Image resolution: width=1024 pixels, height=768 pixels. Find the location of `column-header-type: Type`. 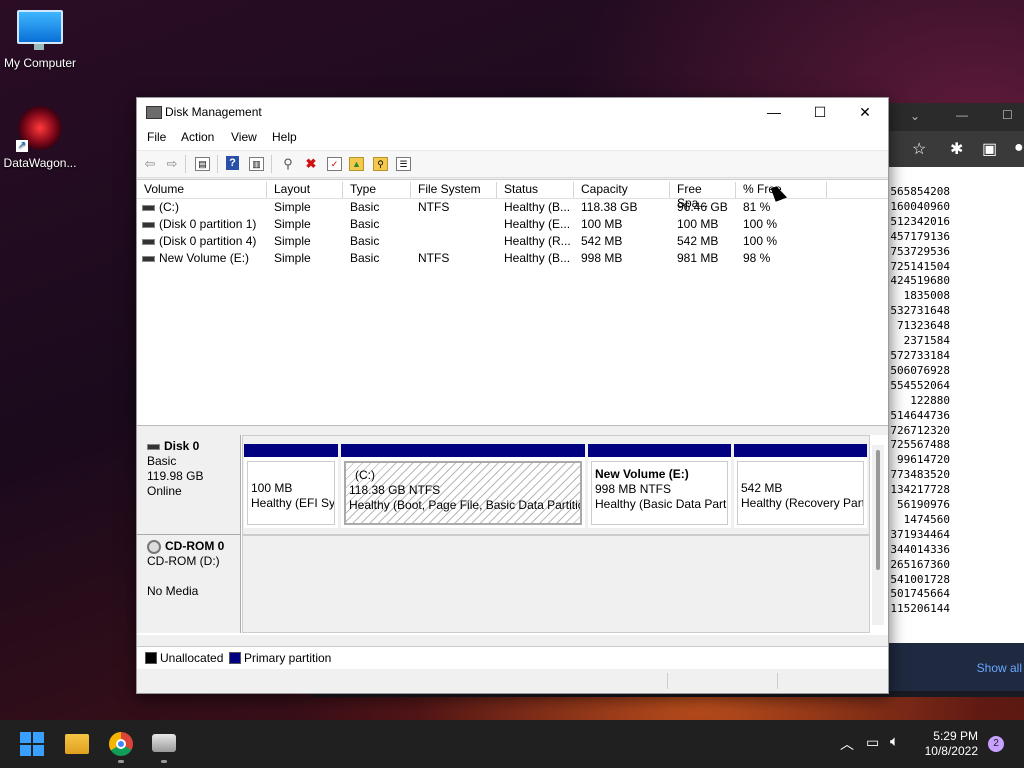

column-header-type: Type is located at coordinates (377, 190).